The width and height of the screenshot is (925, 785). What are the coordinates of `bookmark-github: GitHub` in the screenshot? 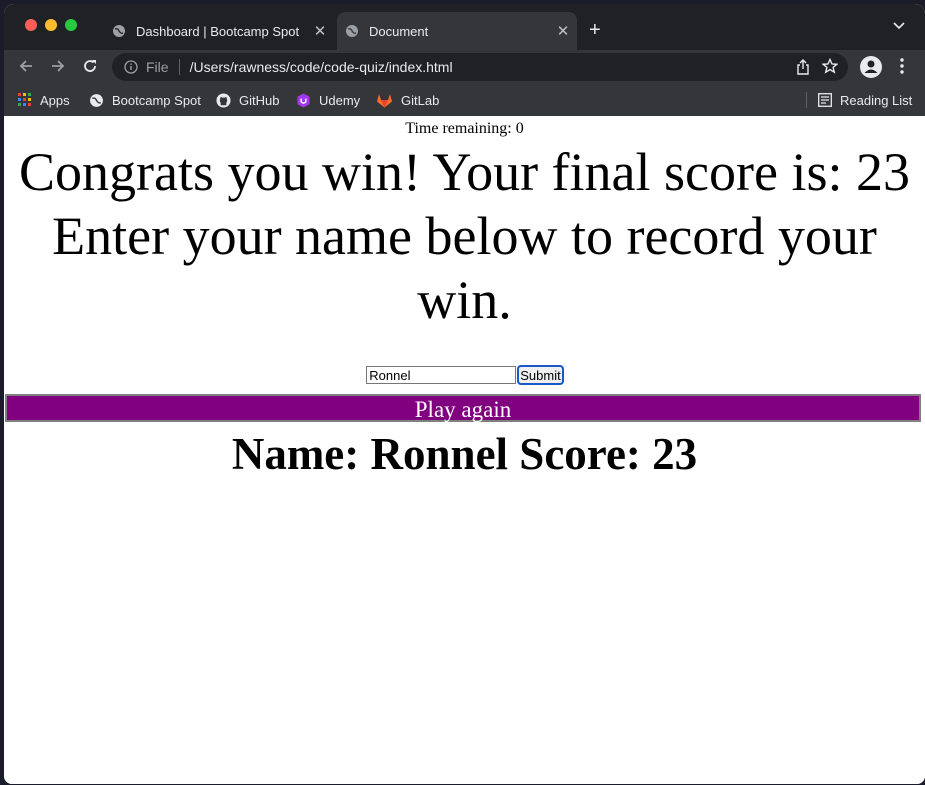 It's located at (247, 100).